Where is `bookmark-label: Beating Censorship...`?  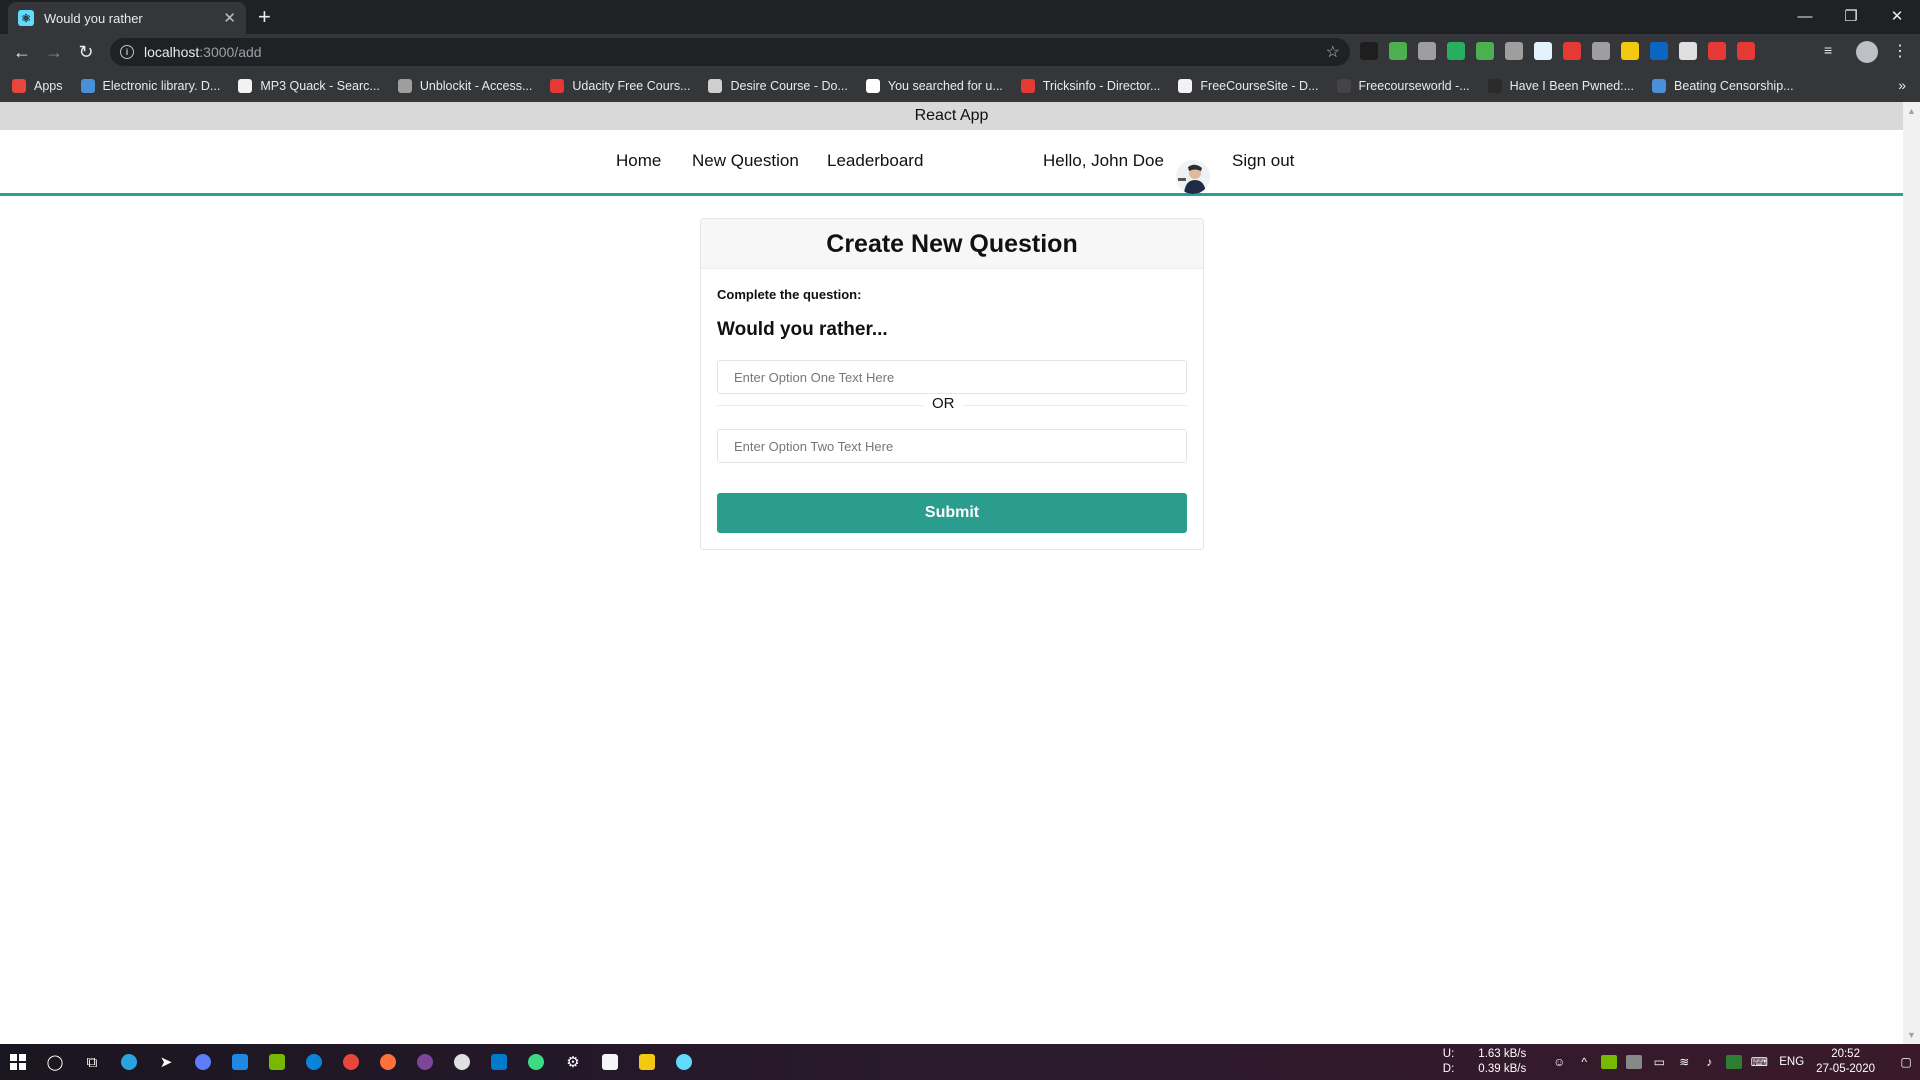 bookmark-label: Beating Censorship... is located at coordinates (1734, 86).